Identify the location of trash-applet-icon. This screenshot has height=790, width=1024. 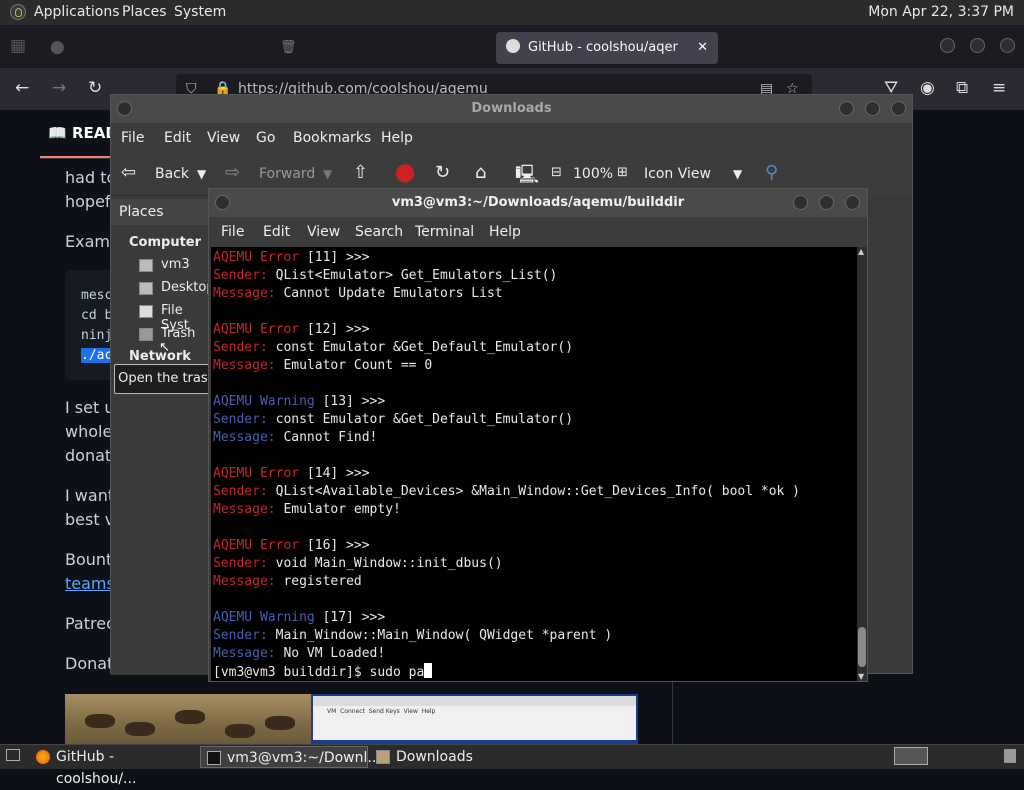
(1010, 756).